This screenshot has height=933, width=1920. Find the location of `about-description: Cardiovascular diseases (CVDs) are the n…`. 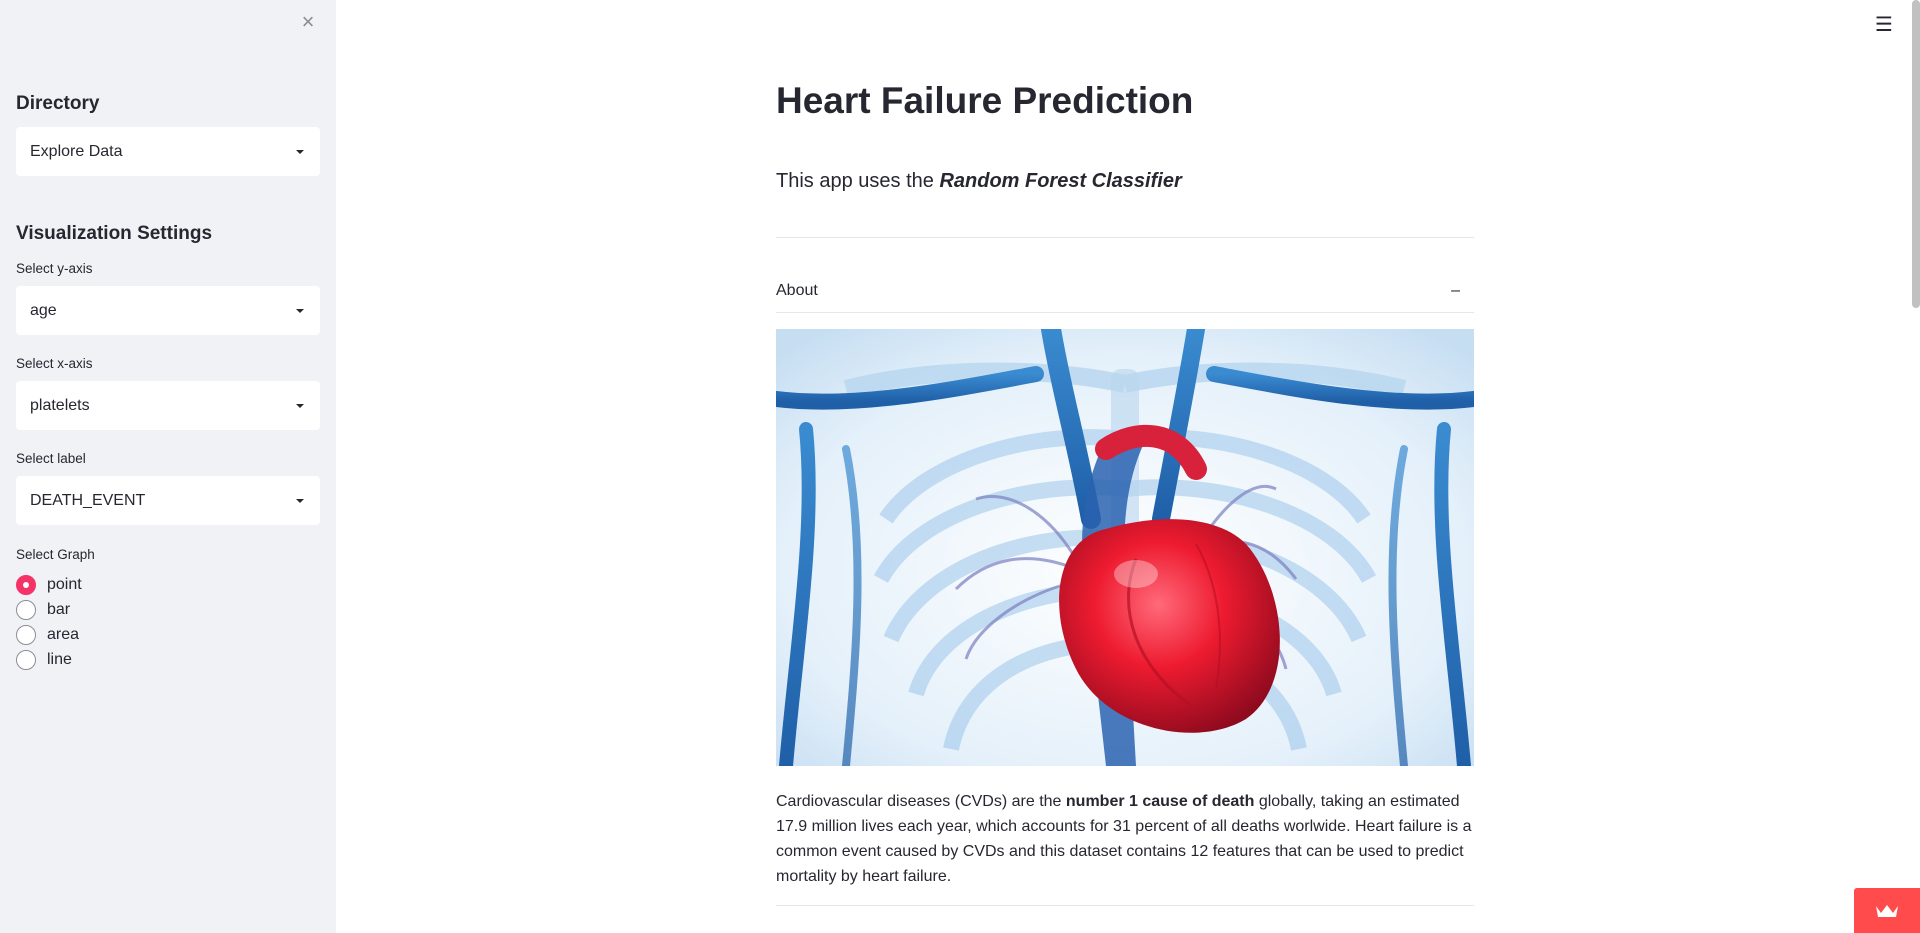

about-description: Cardiovascular diseases (CVDs) are the n… is located at coordinates (1125, 839).